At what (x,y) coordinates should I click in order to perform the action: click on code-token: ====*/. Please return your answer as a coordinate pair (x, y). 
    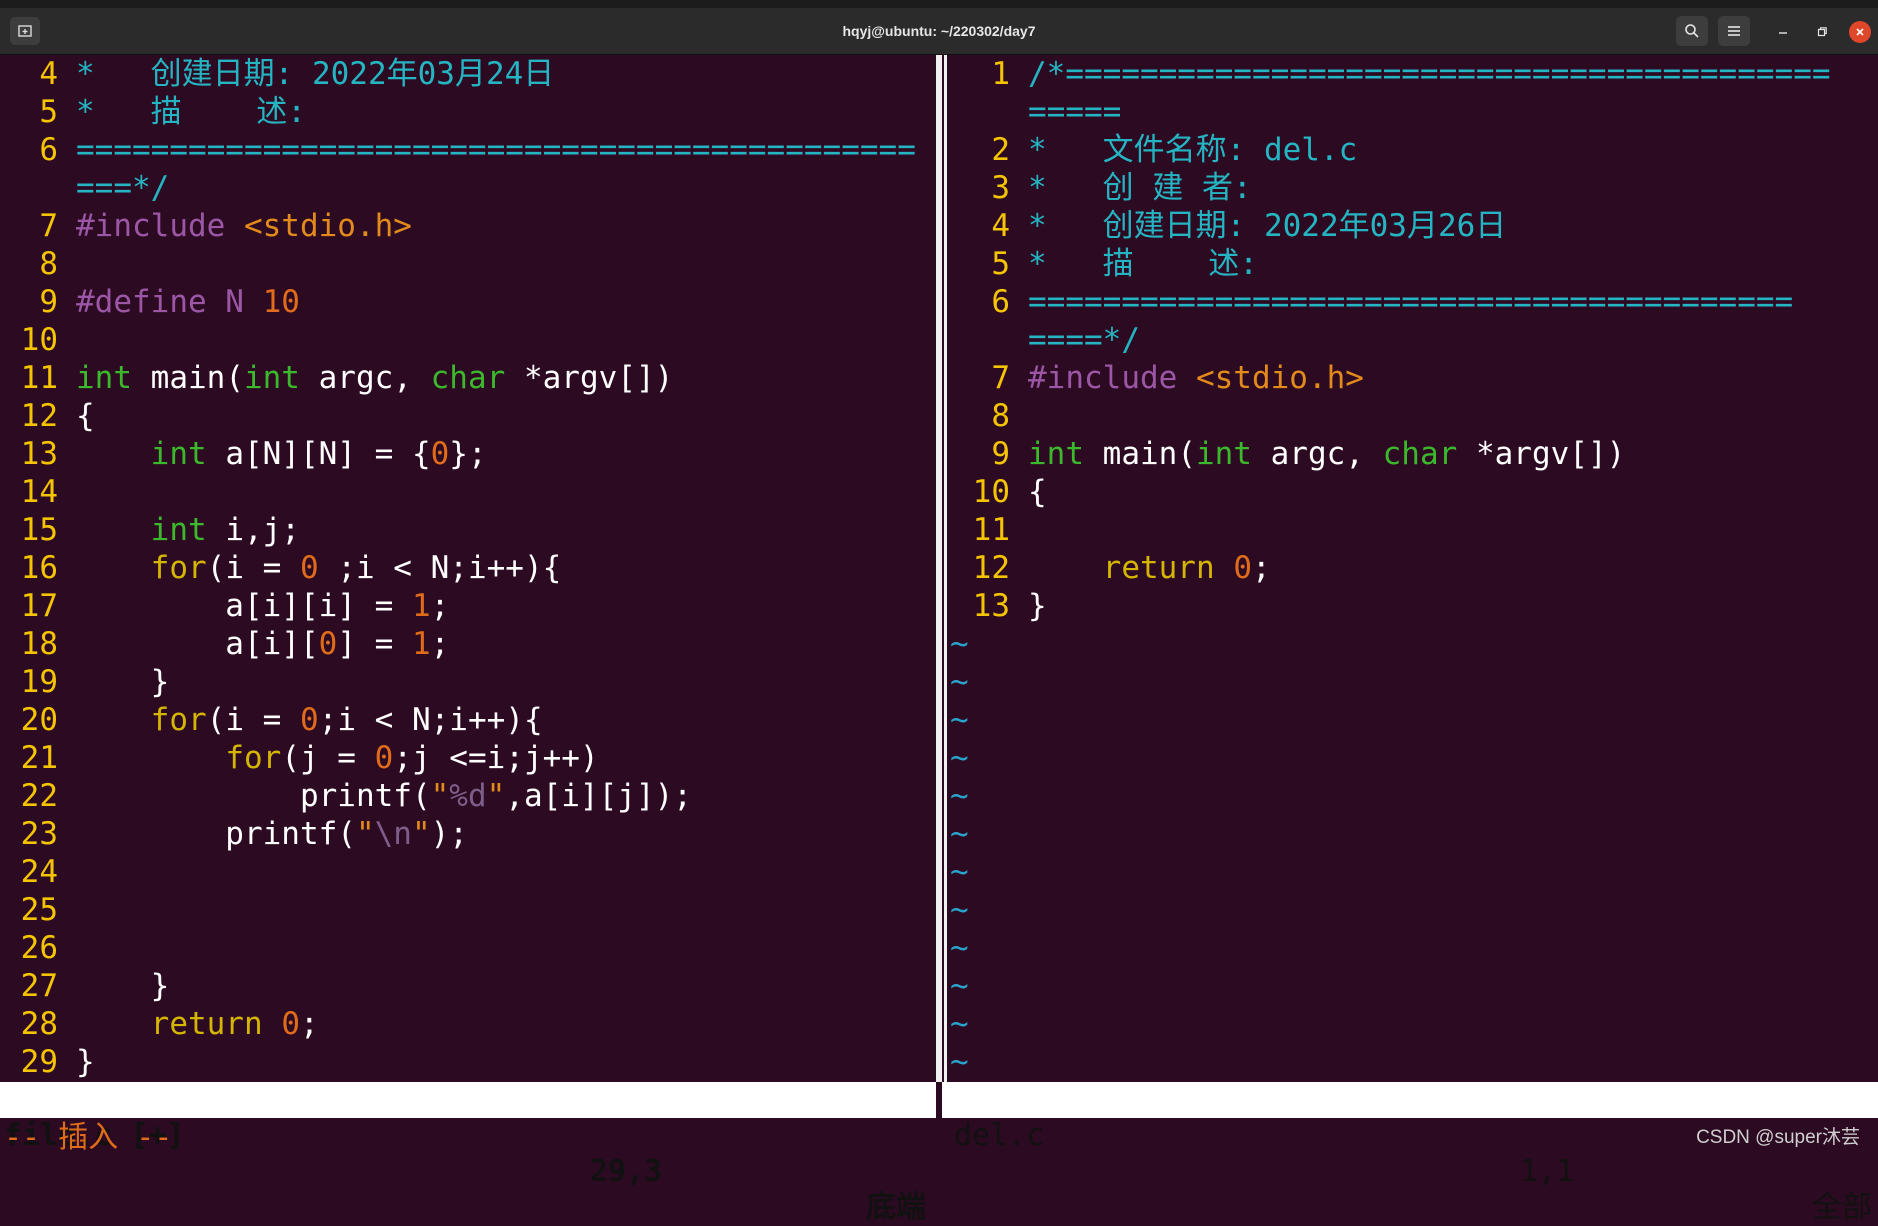
    Looking at the image, I should click on (1084, 340).